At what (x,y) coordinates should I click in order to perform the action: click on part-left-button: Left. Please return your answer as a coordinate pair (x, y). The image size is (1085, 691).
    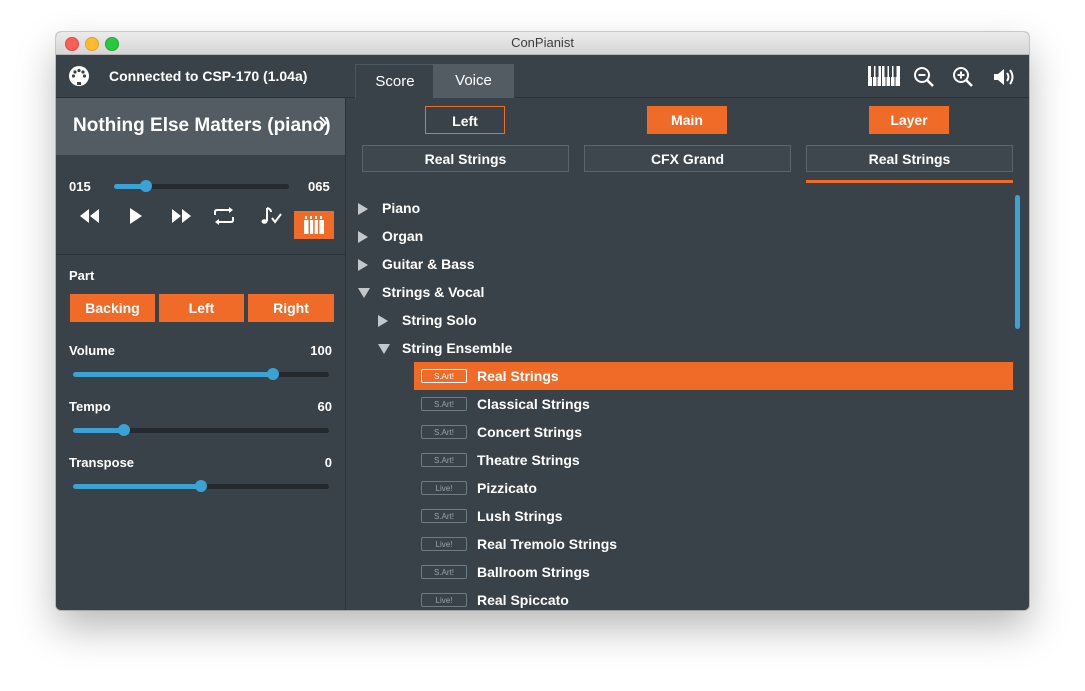
    Looking at the image, I should click on (201, 308).